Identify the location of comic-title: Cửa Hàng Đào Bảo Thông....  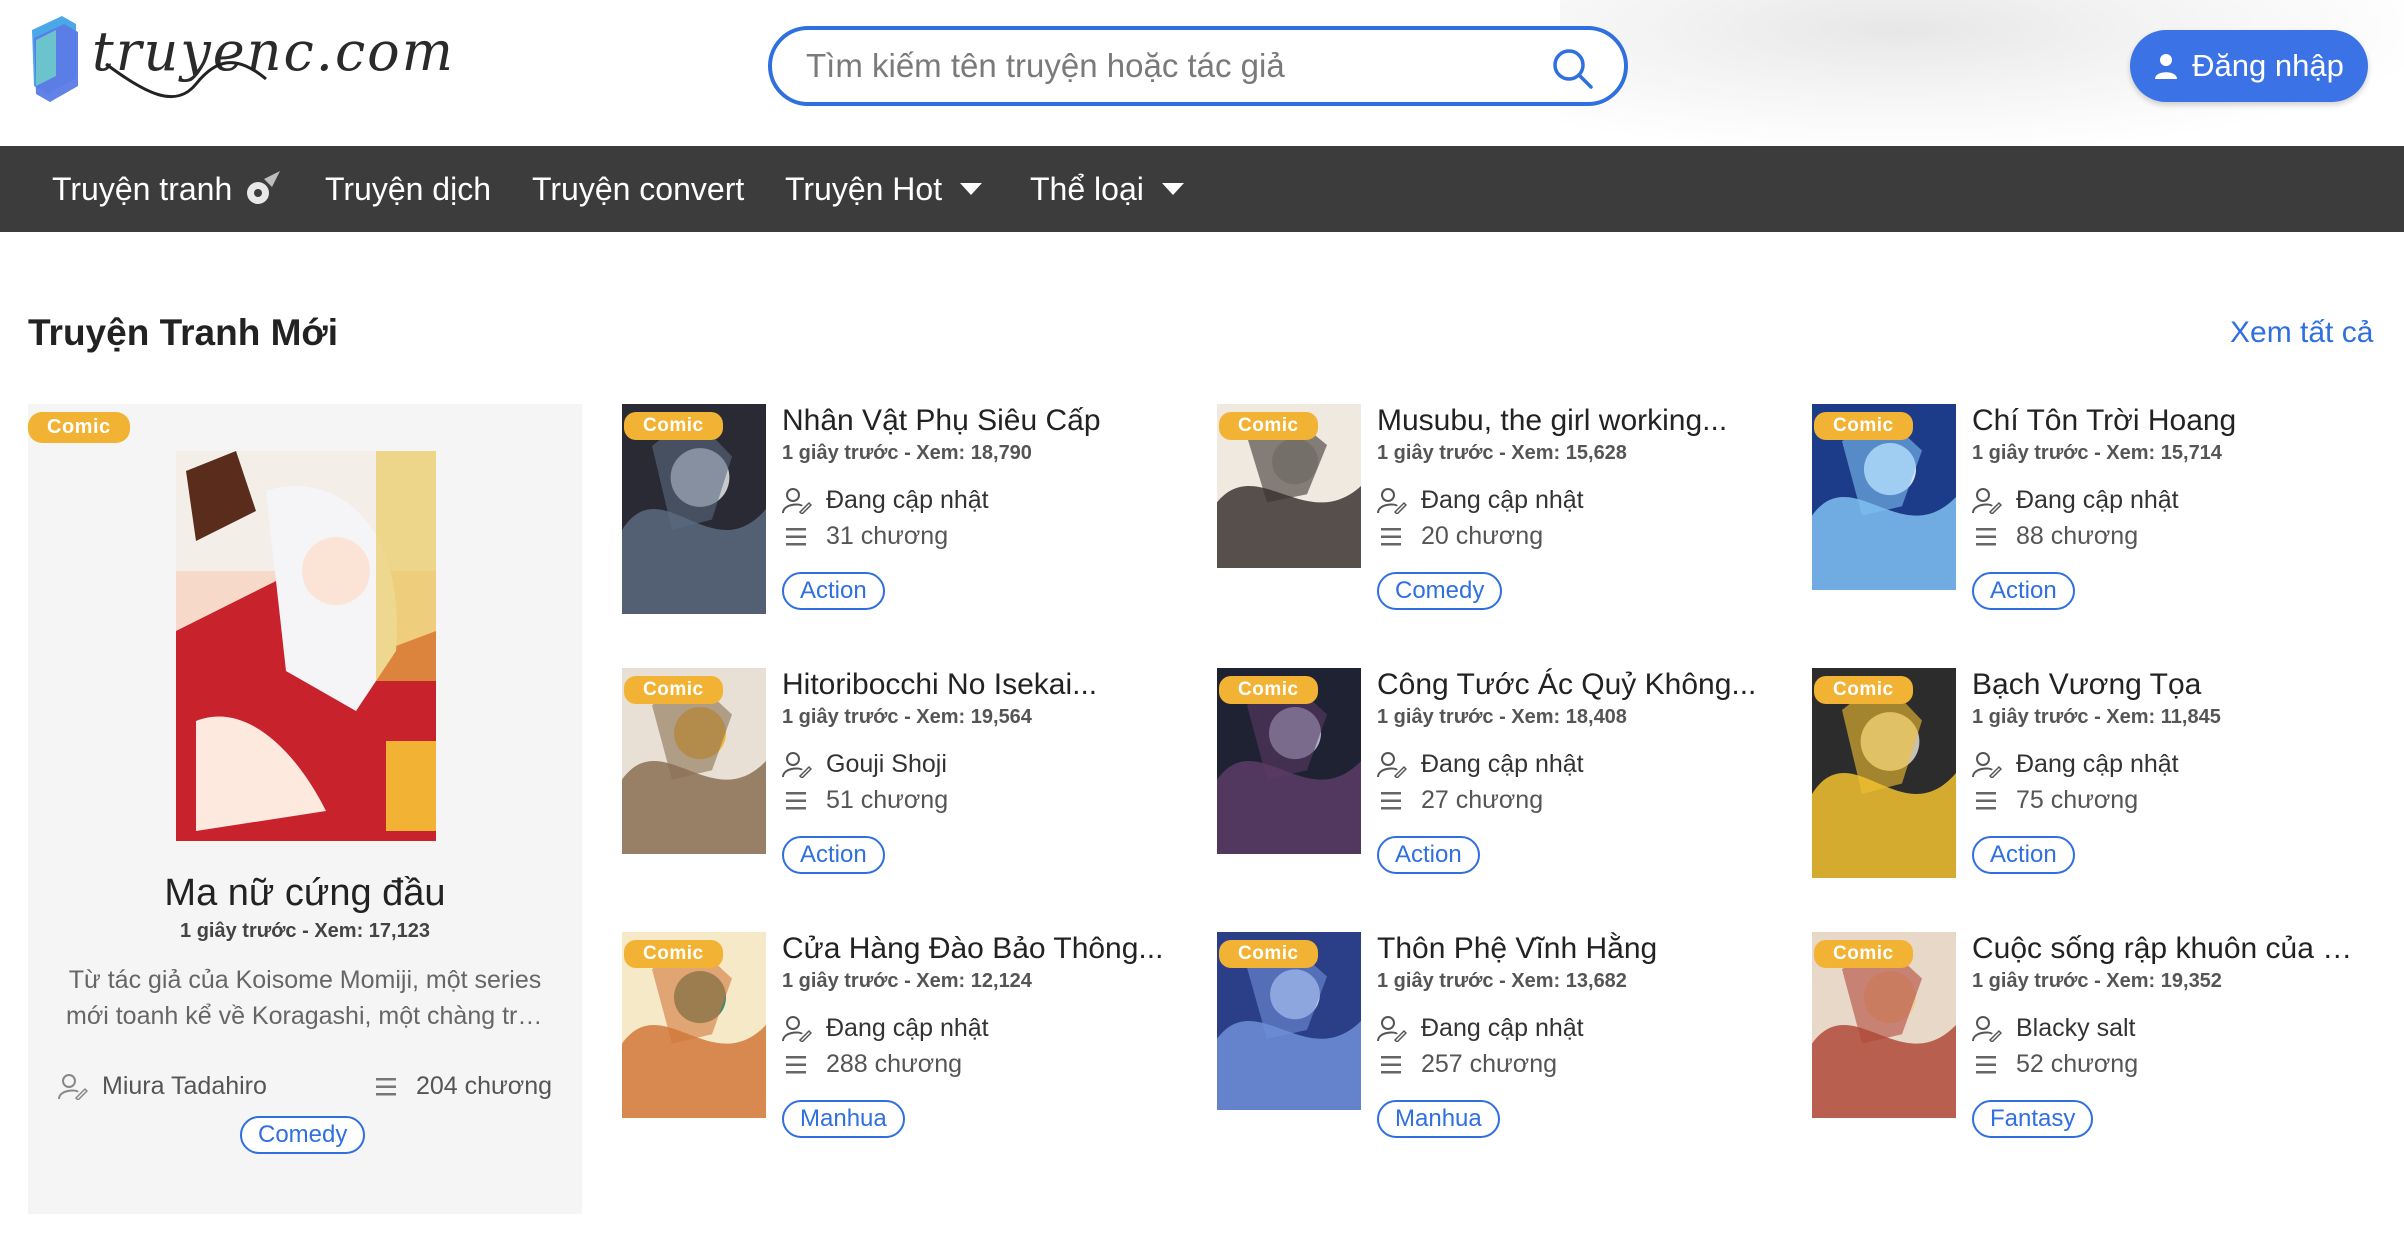
(982, 949).